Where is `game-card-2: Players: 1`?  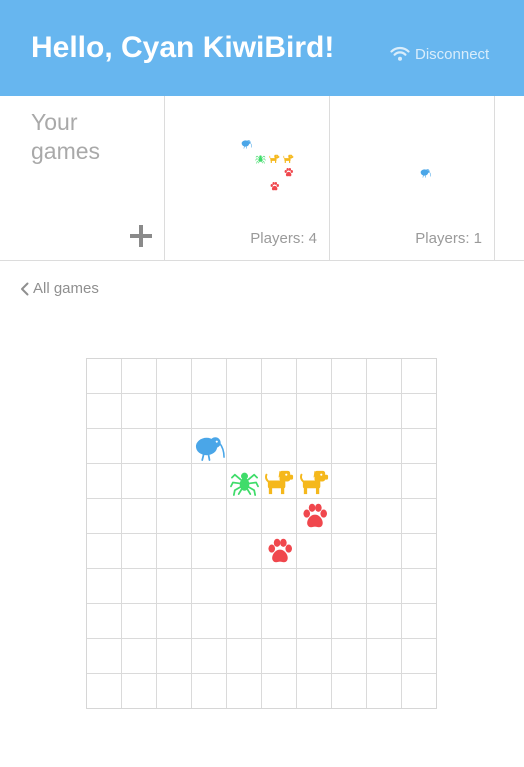
game-card-2: Players: 1 is located at coordinates (412, 178).